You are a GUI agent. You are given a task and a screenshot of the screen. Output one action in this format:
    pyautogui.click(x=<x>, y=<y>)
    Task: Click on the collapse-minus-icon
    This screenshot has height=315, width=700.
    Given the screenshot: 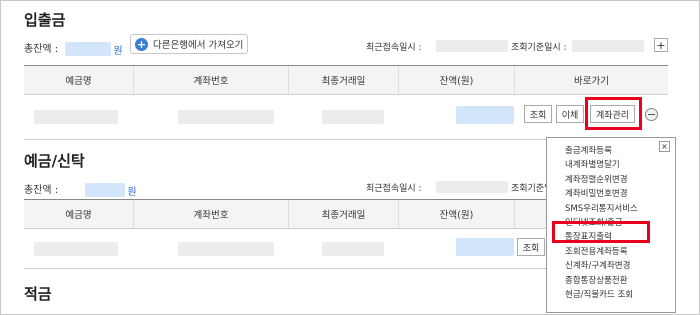 What is the action you would take?
    pyautogui.click(x=651, y=114)
    